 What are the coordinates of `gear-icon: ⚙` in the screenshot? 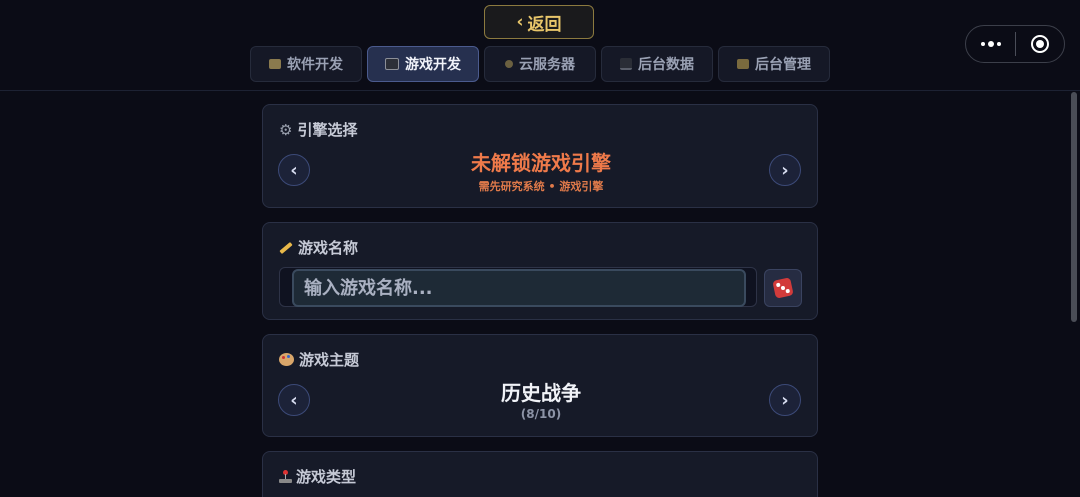 It's located at (286, 129).